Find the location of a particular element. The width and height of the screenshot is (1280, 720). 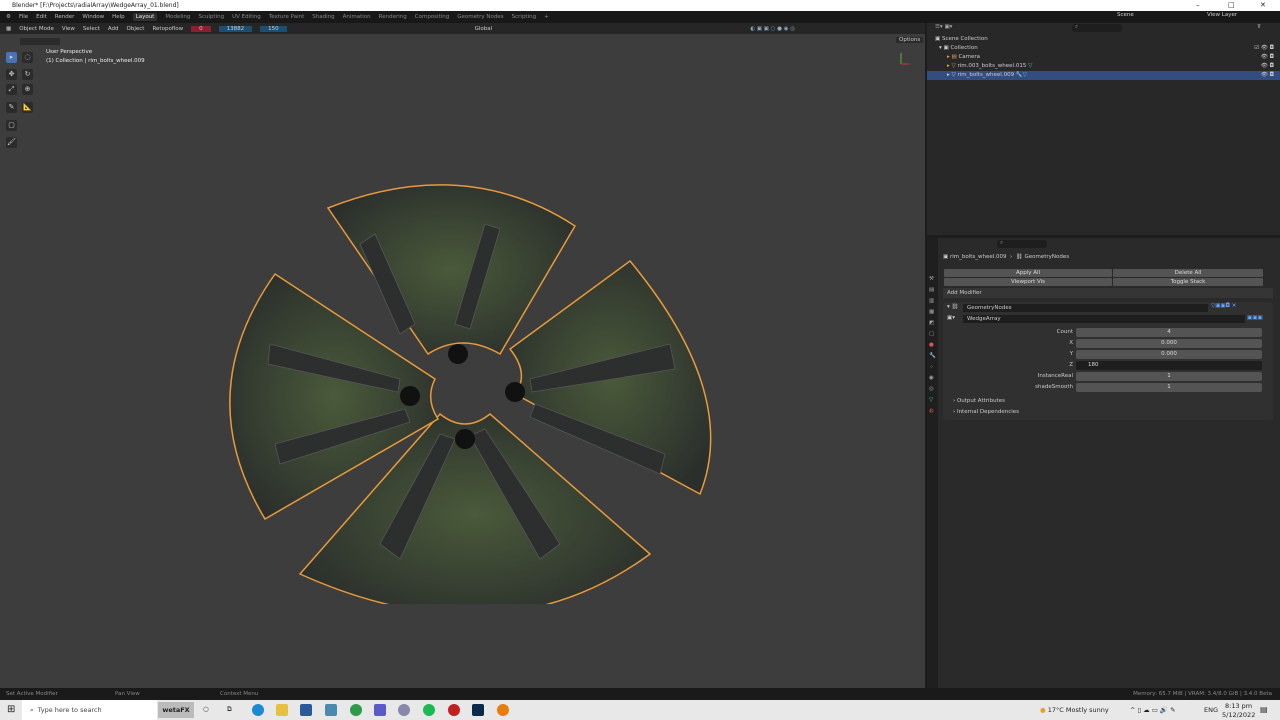

delete-all-button: Delete All is located at coordinates (1188, 273).